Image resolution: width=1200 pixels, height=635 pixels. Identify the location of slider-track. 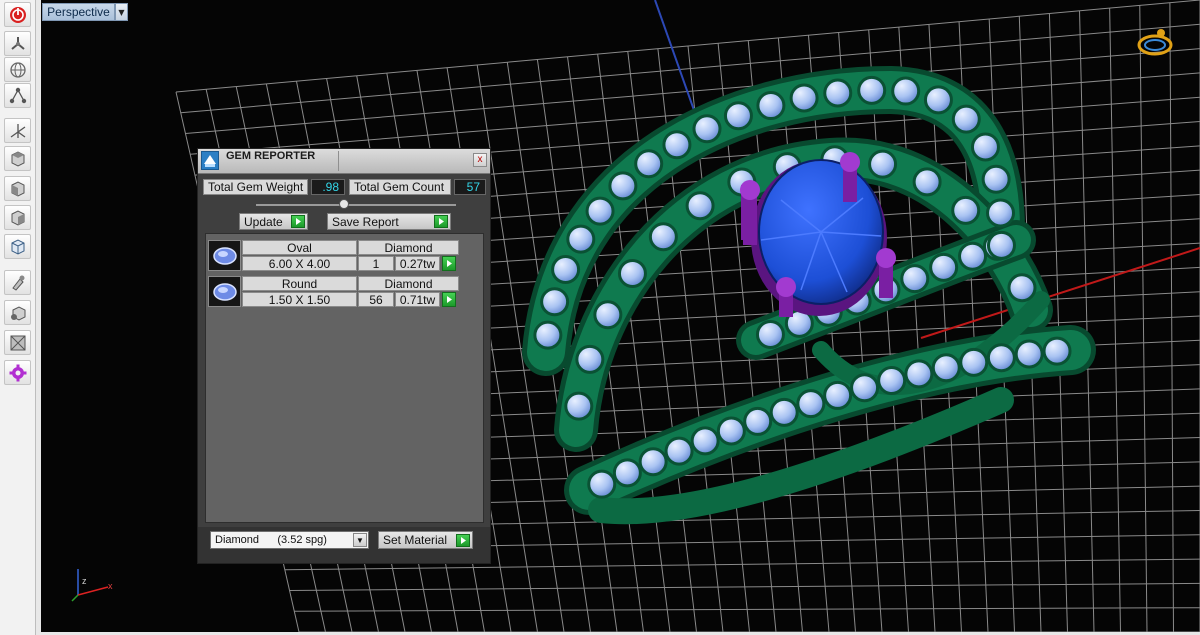
(356, 205).